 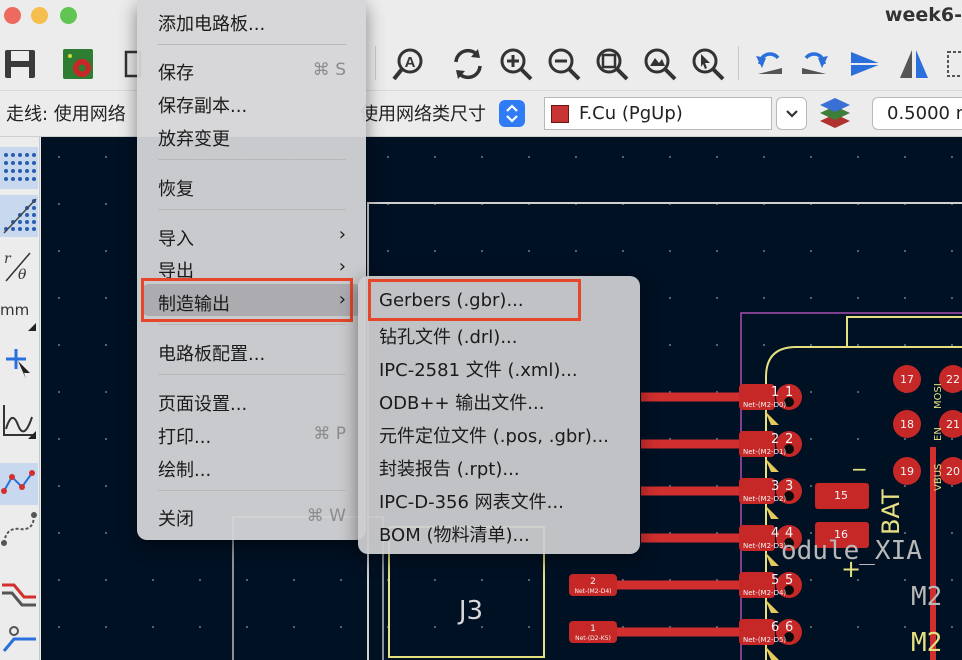 What do you see at coordinates (764, 546) in the screenshot?
I see `pad-net-label: Net-(M2-D3)` at bounding box center [764, 546].